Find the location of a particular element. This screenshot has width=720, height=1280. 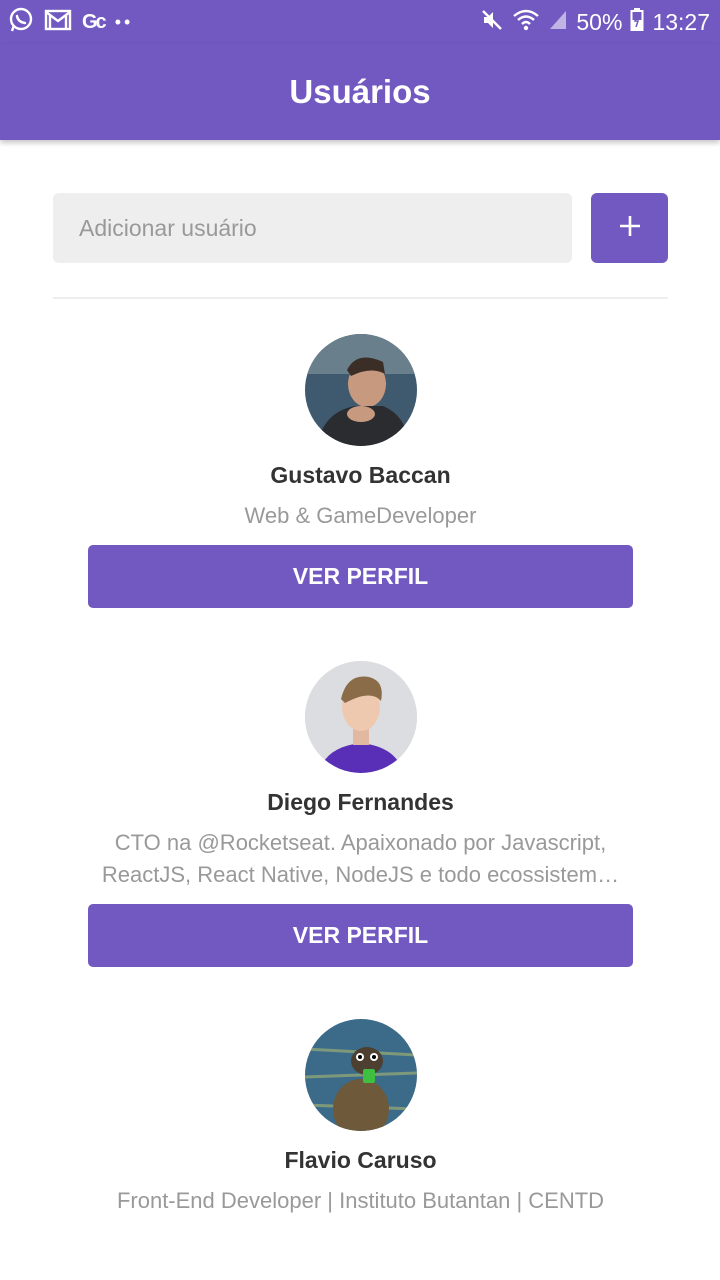

more-notifications-icon: •• is located at coordinates (124, 22).